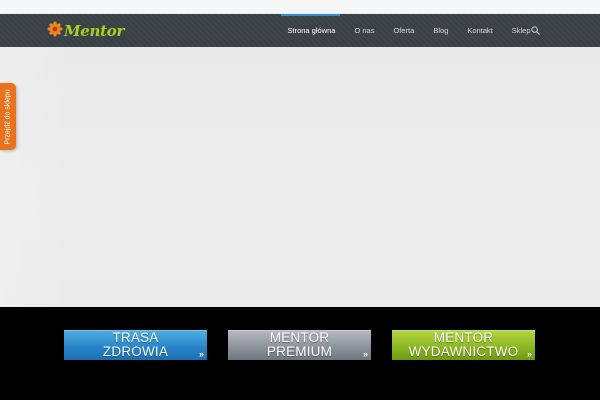 This screenshot has height=400, width=600. I want to click on banner-label: TRASA ZDROWIA, so click(135, 345).